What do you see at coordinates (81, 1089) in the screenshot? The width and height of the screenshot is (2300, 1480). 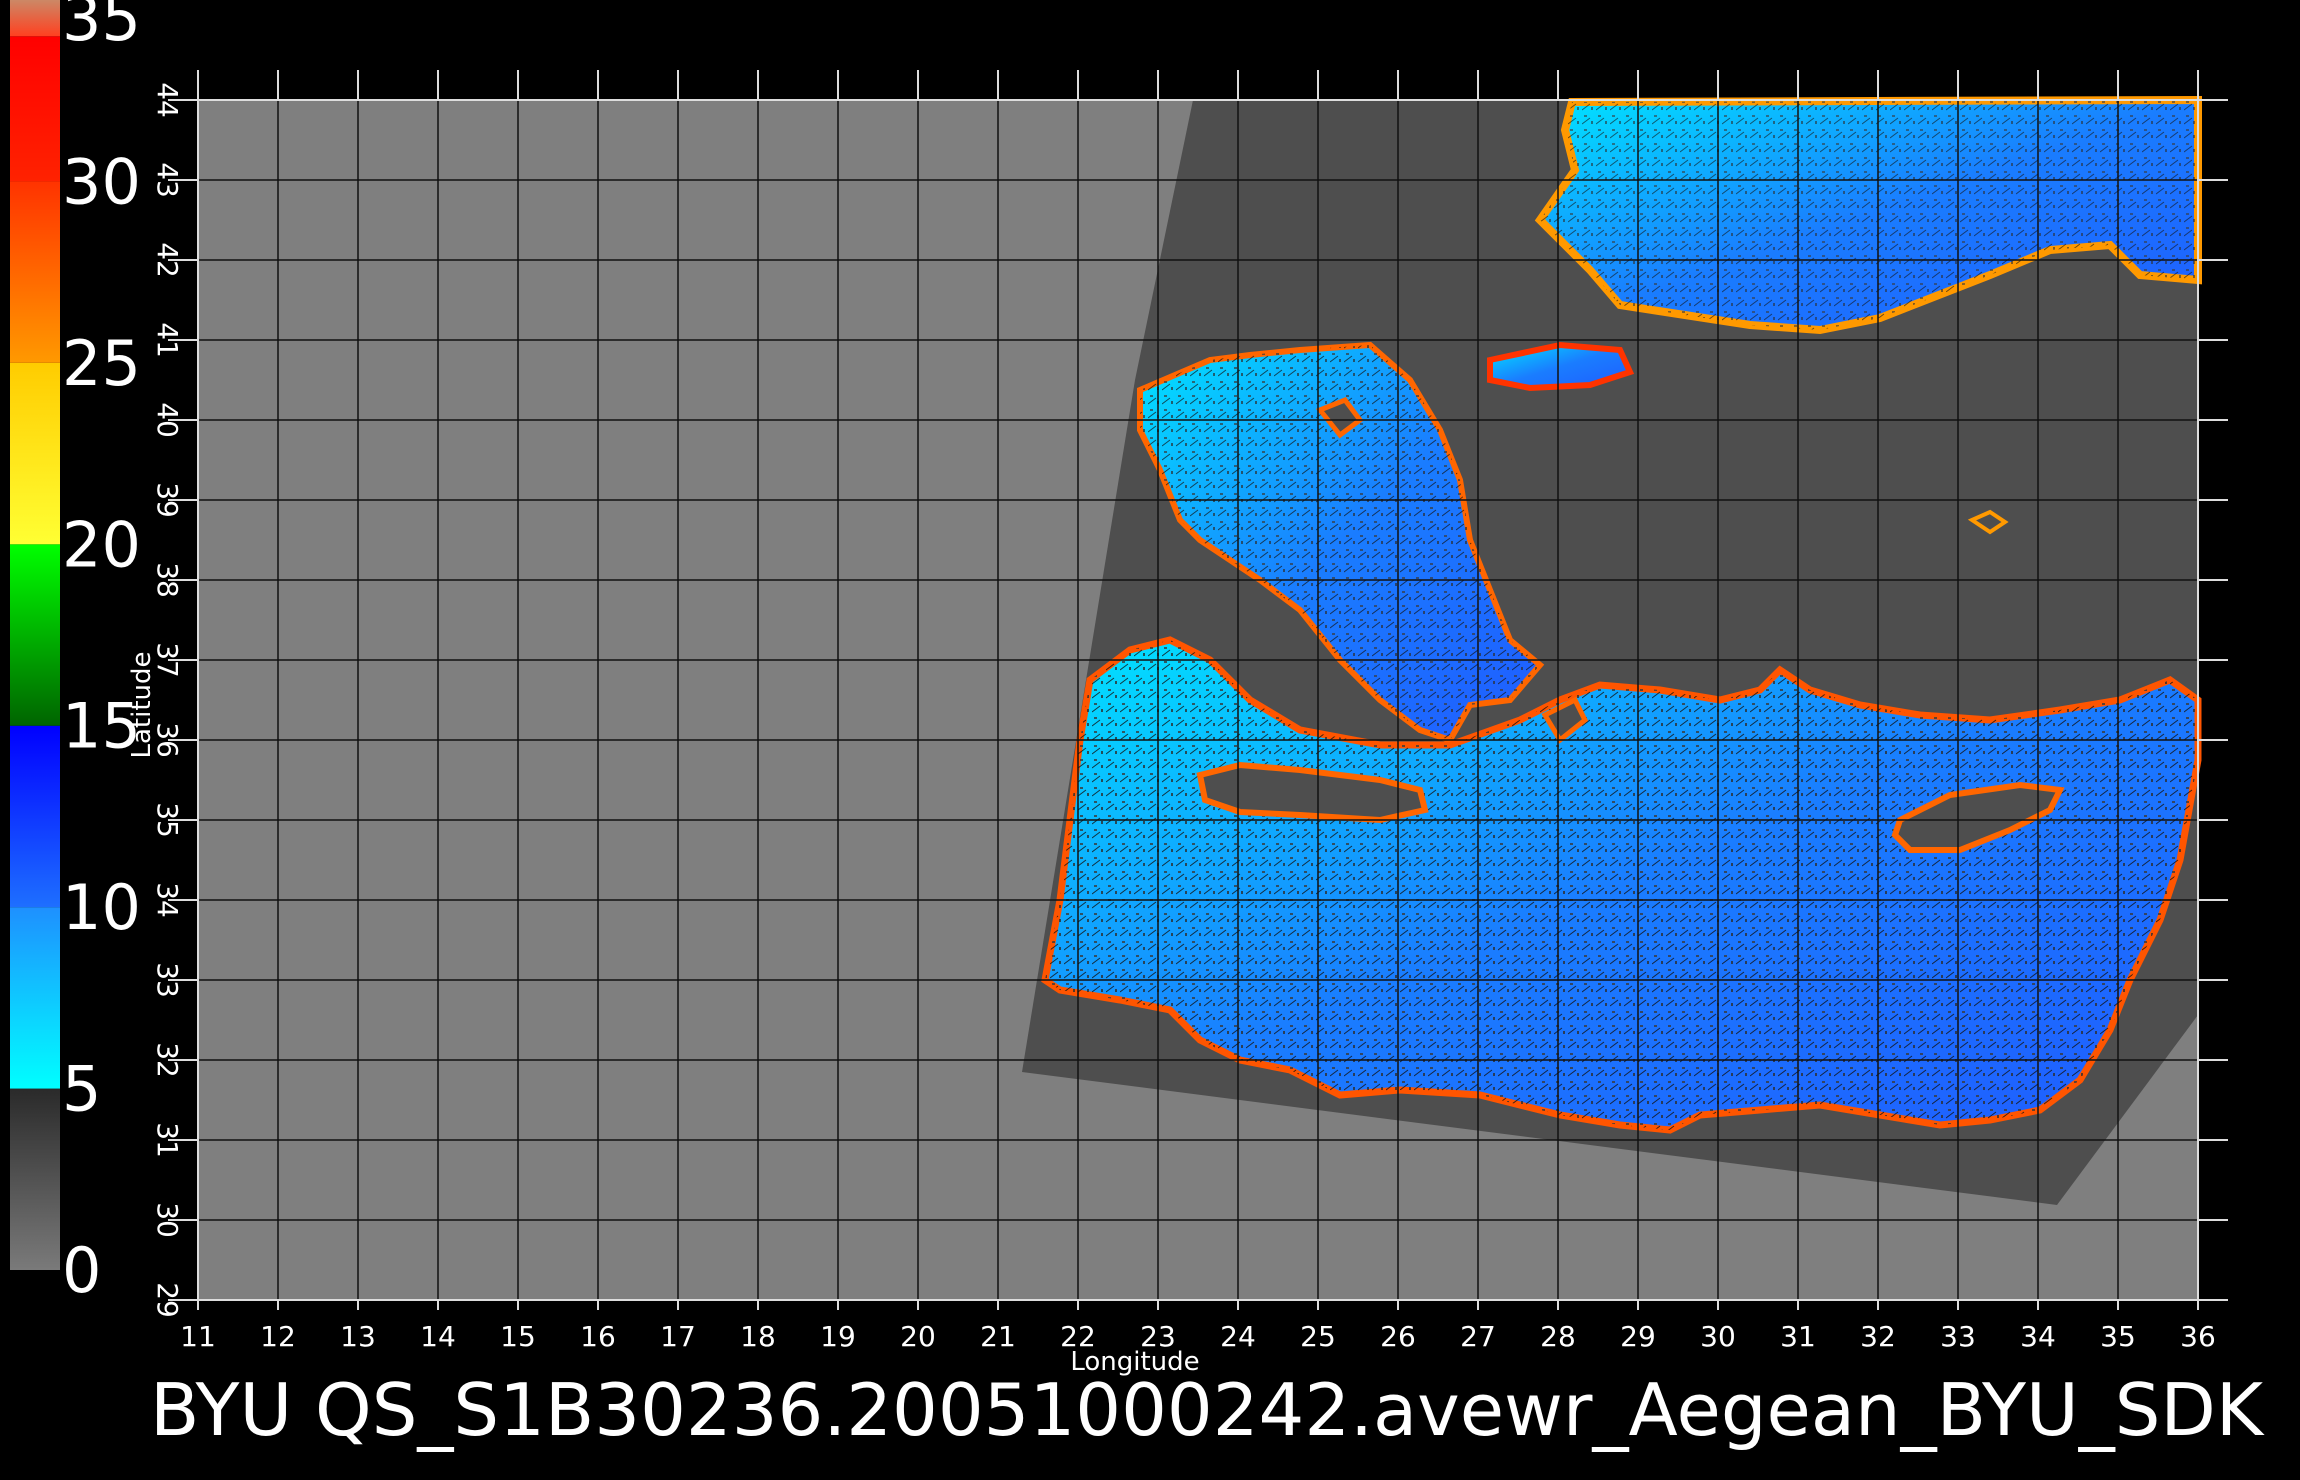 I see `colorbar-label: 5` at bounding box center [81, 1089].